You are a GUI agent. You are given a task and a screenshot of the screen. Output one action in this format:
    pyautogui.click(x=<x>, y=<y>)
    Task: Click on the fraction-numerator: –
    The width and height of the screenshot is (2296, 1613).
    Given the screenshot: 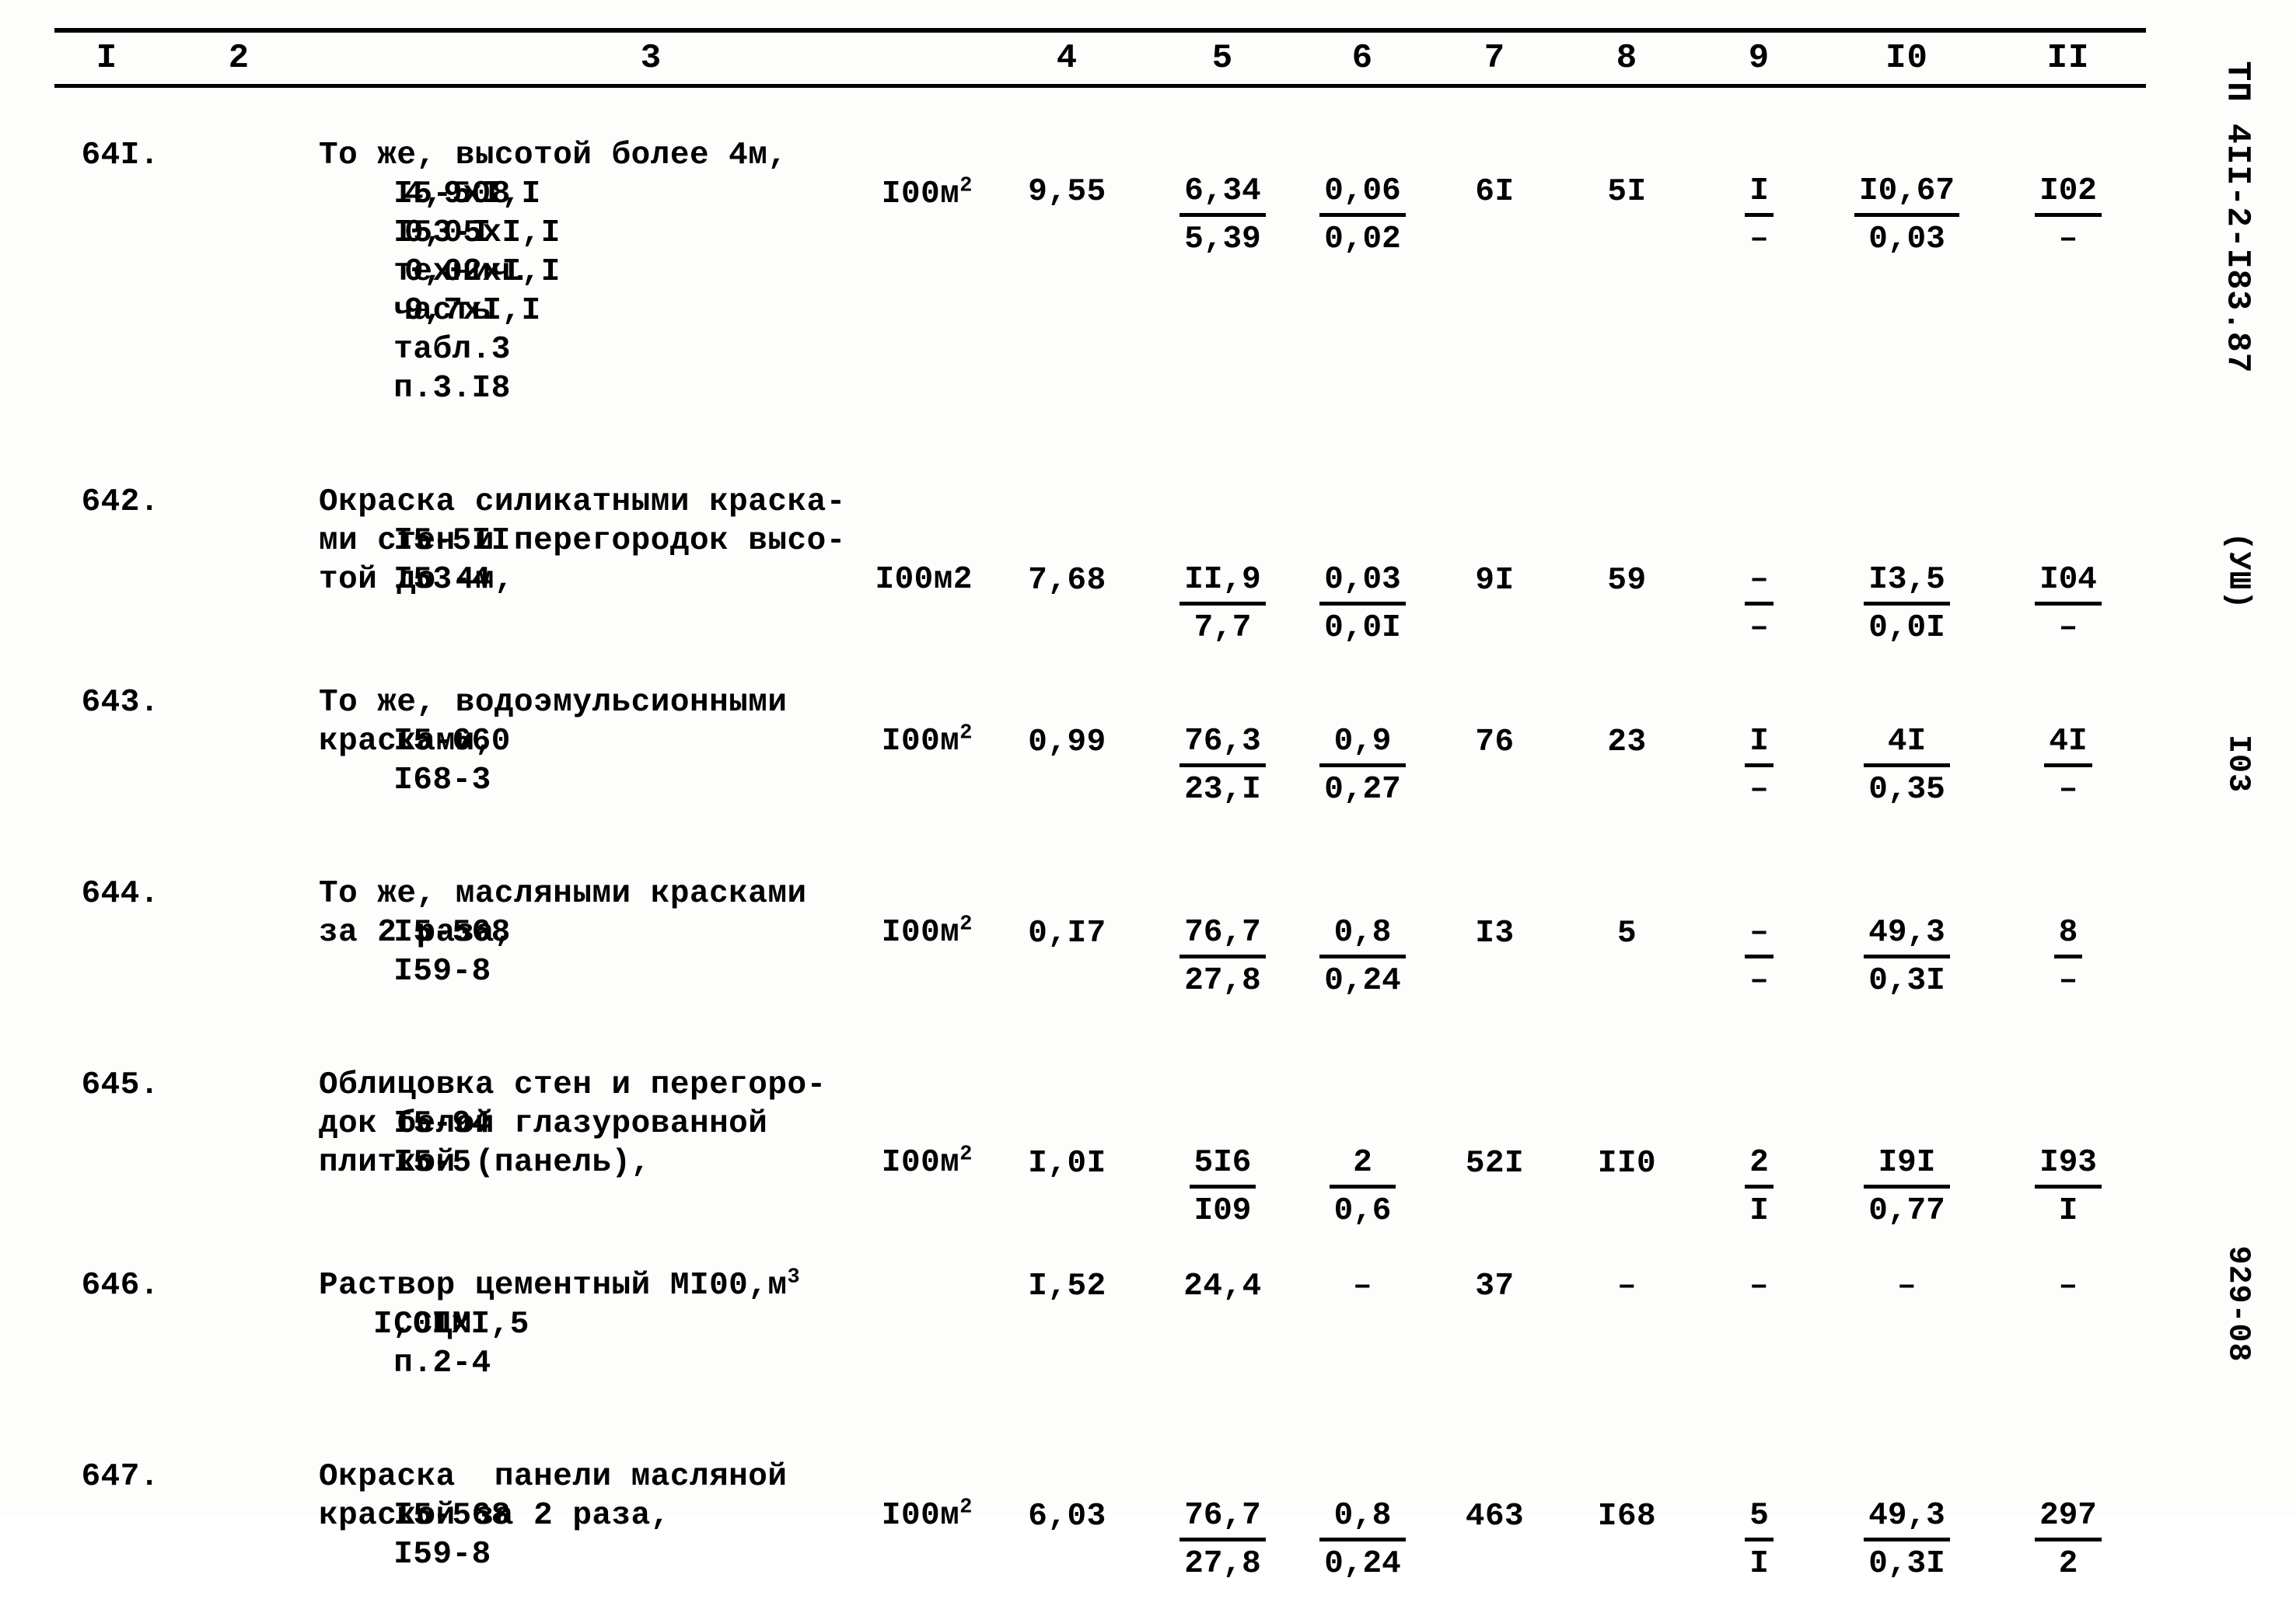 What is the action you would take?
    pyautogui.click(x=1759, y=933)
    